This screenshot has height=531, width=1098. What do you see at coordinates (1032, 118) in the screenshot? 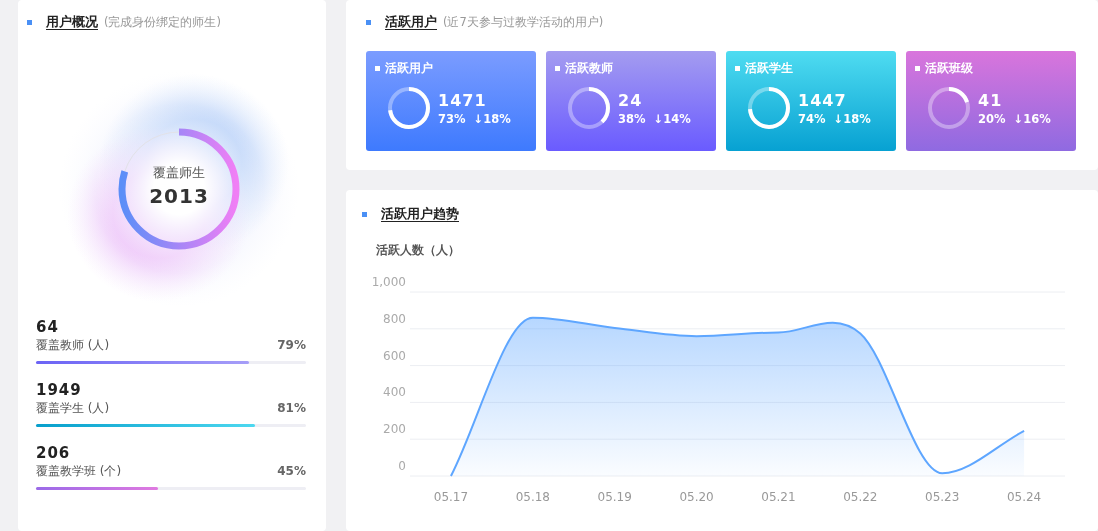
I see `card-change: ↓16%` at bounding box center [1032, 118].